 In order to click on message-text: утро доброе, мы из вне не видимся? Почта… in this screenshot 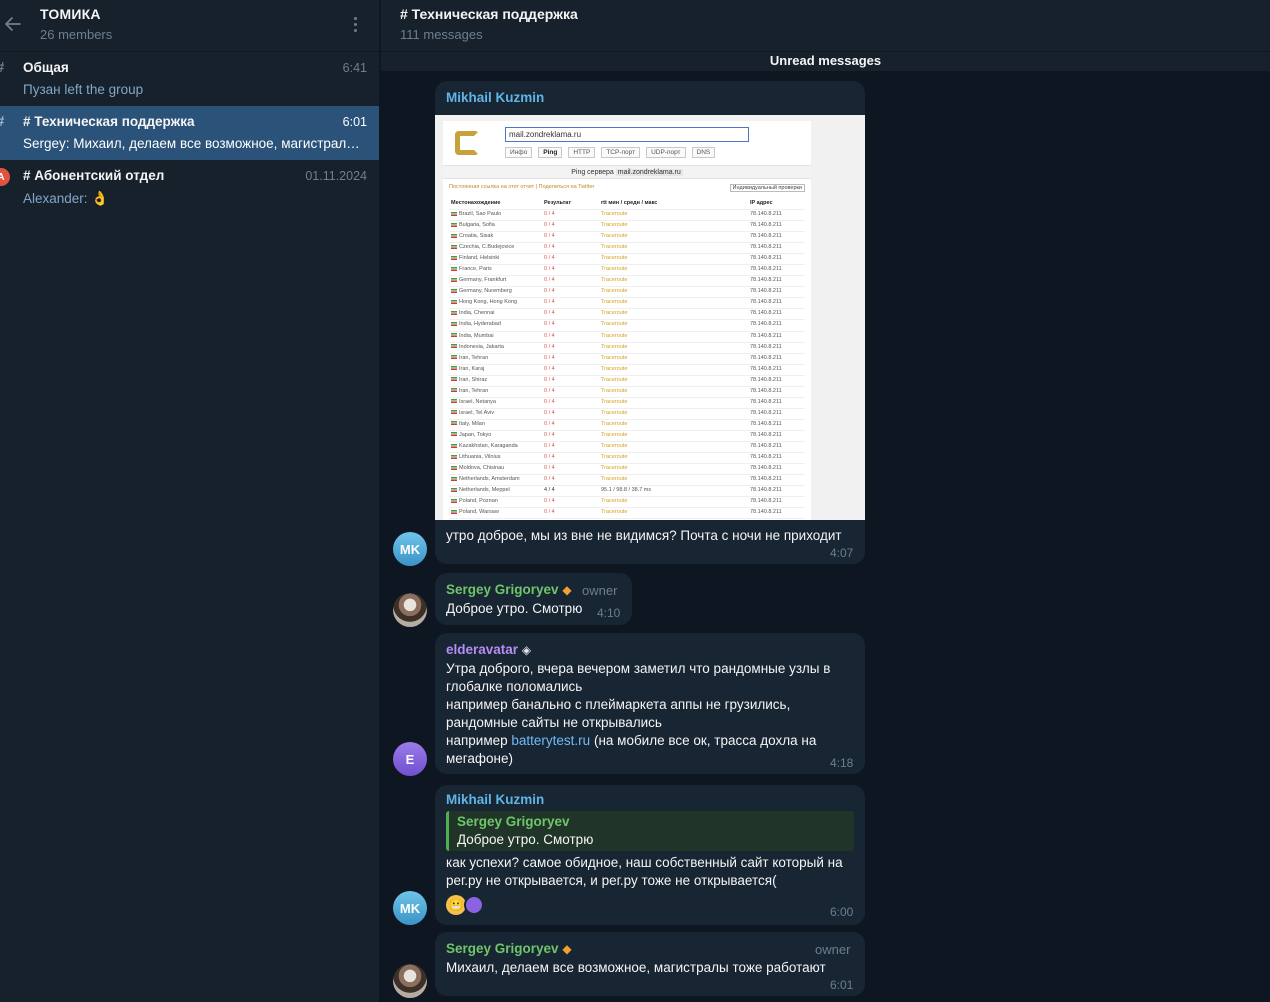, I will do `click(644, 535)`.